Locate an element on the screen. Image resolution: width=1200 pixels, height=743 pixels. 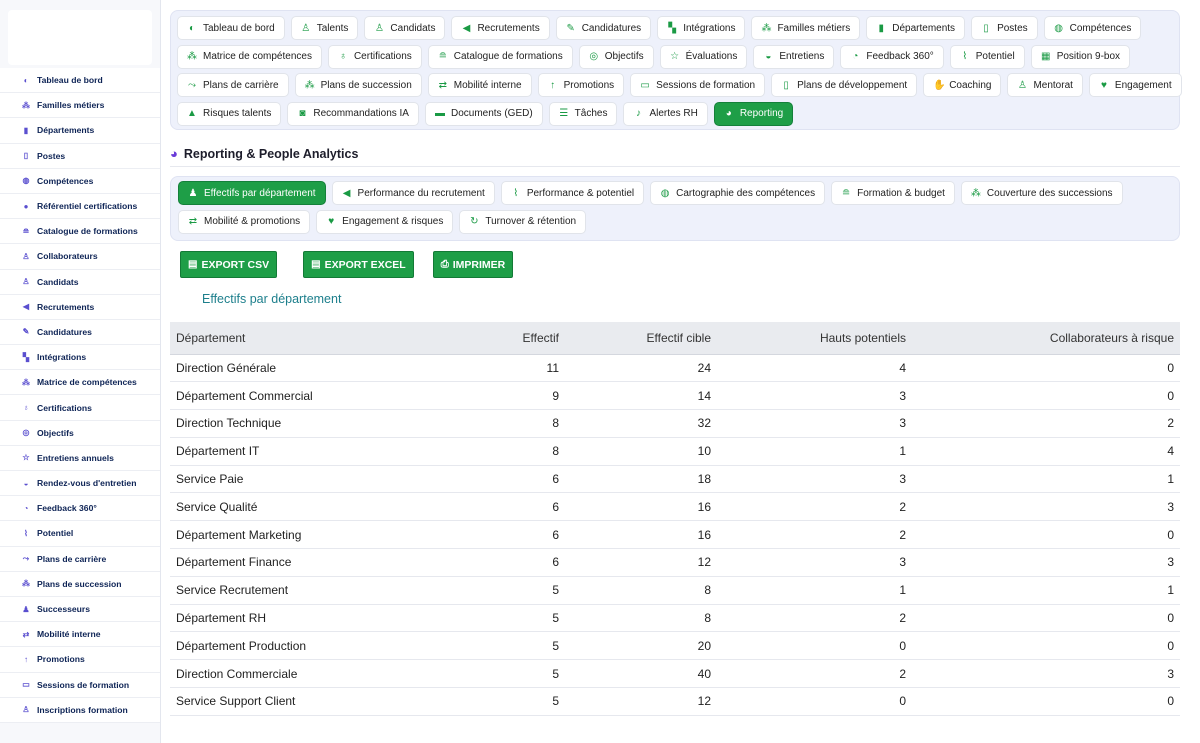
sidebar-item-promotions: ↑ Promotions is located at coordinates (80, 660).